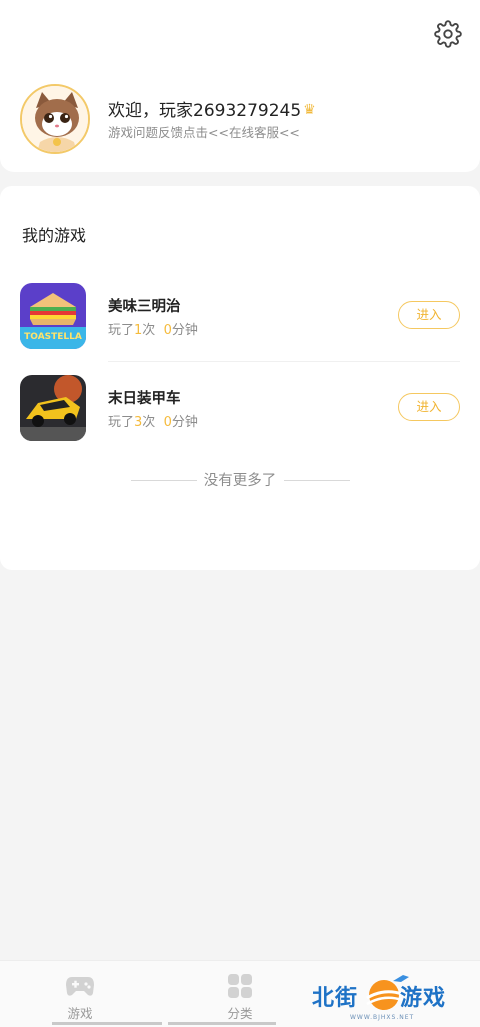  Describe the element at coordinates (317, 480) in the screenshot. I see `end-line-right` at that location.